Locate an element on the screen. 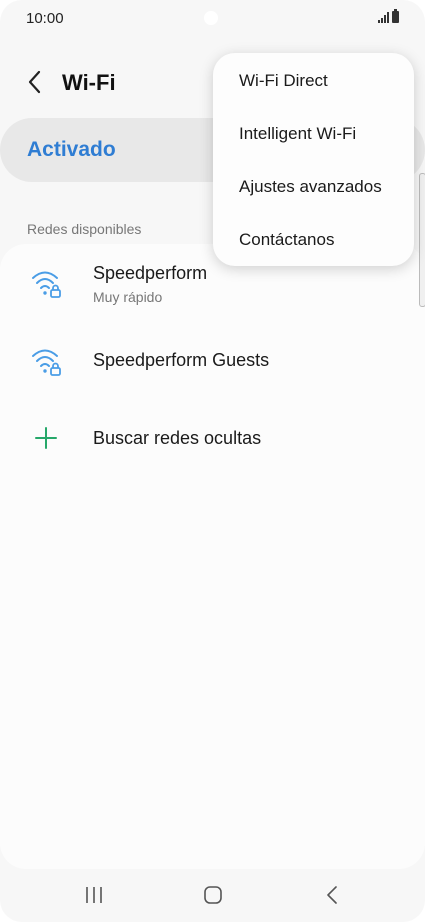  navigation-bar is located at coordinates (212, 896).